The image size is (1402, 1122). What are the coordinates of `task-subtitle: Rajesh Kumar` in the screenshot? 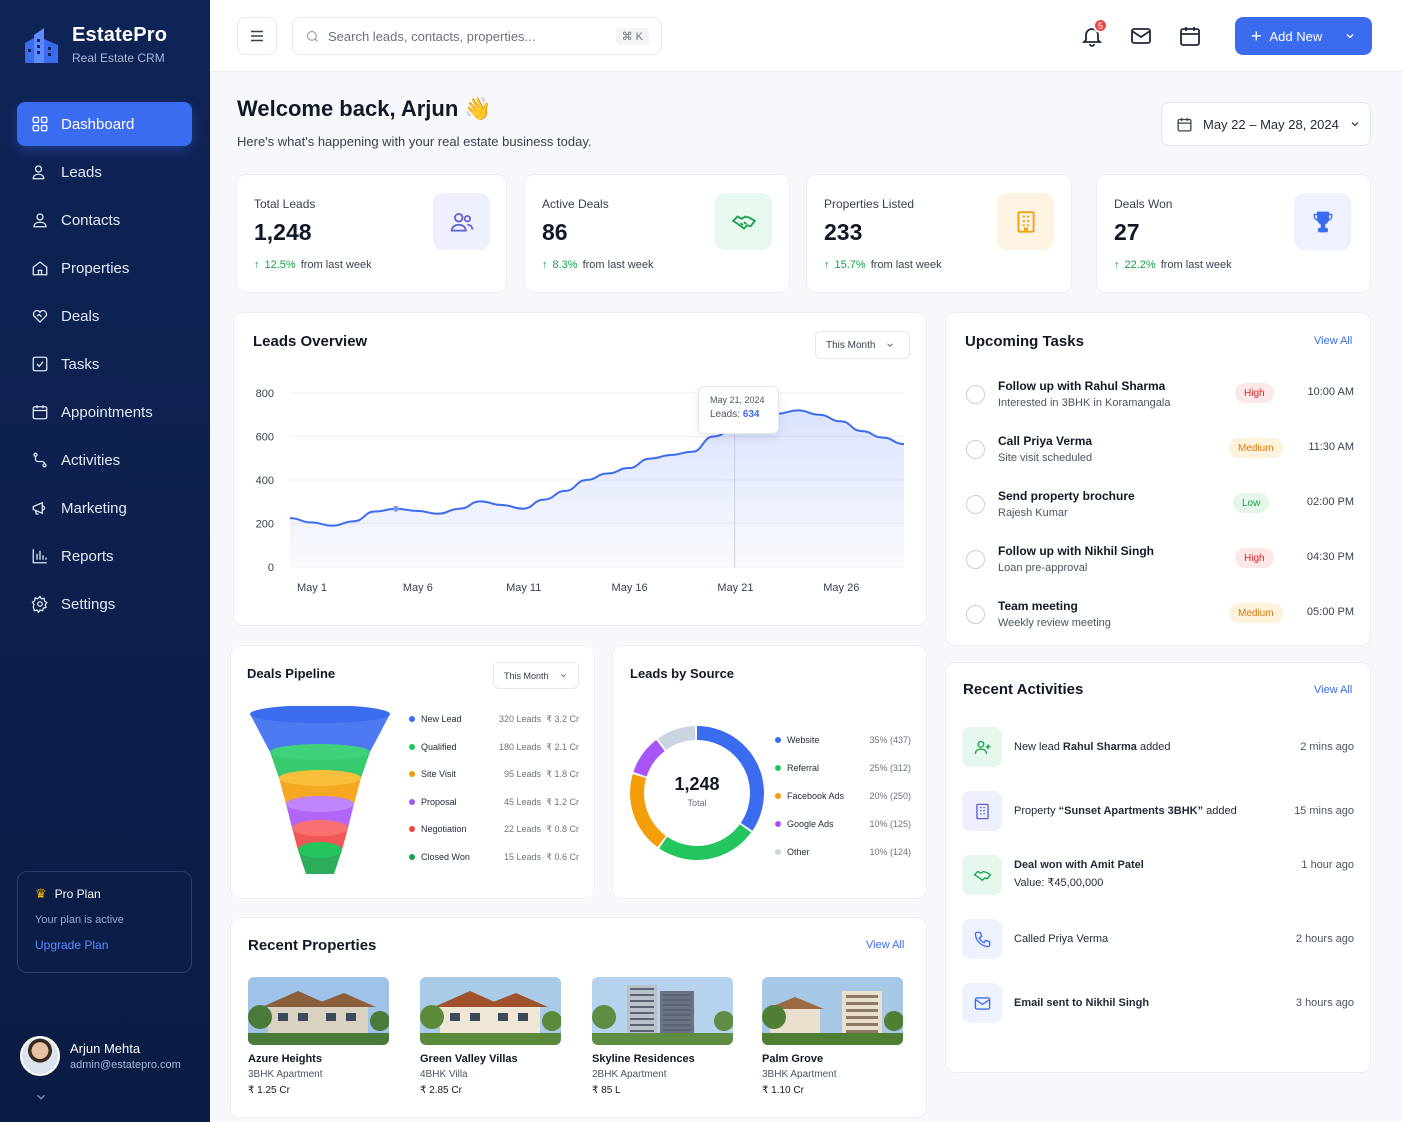 It's located at (1033, 513).